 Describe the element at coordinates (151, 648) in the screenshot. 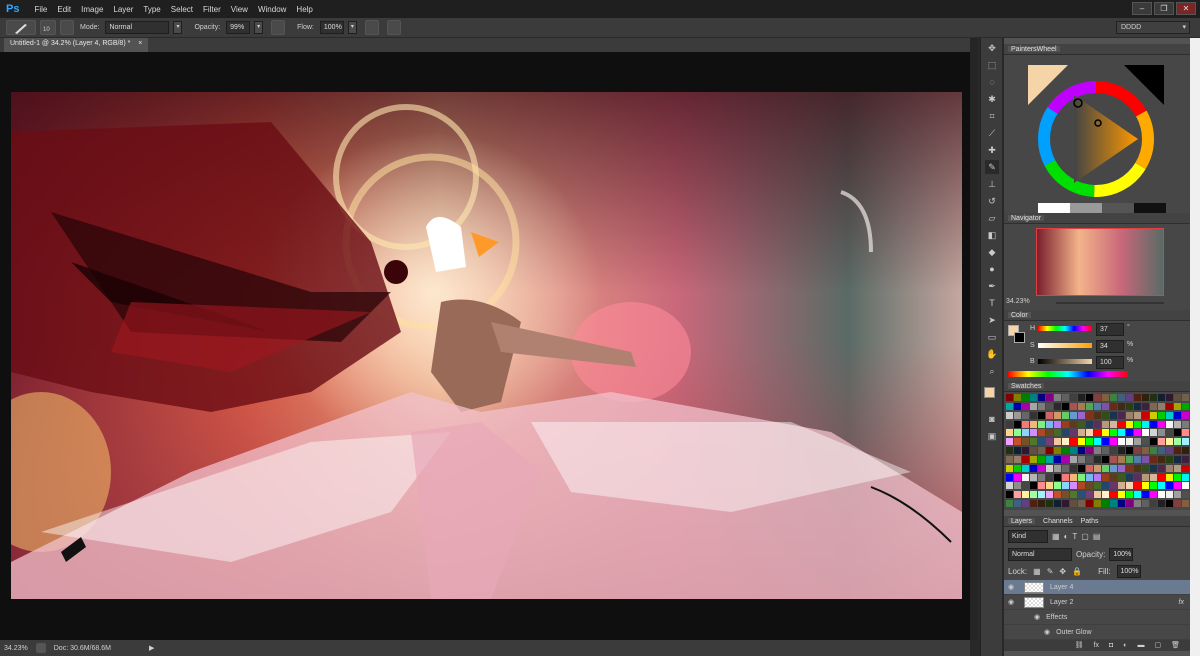

I see `status-arrow-icon: ▶` at that location.